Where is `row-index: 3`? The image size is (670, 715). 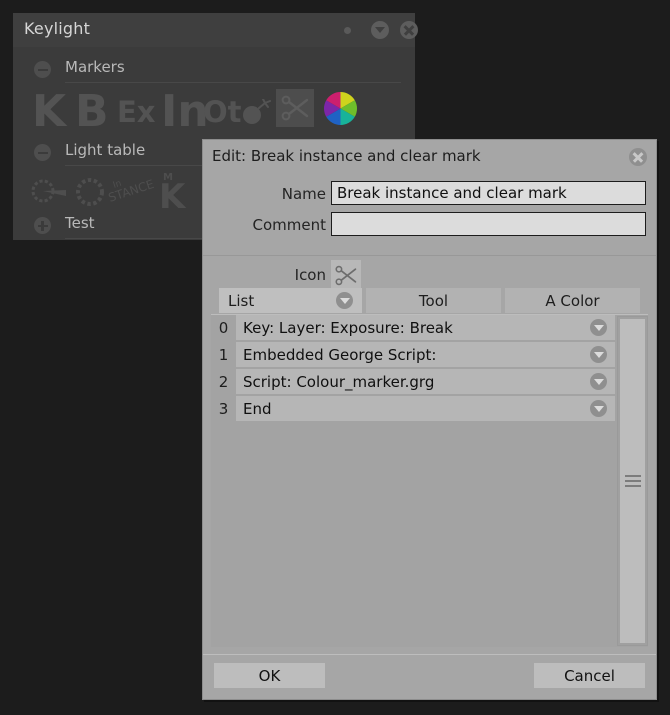 row-index: 3 is located at coordinates (223, 408).